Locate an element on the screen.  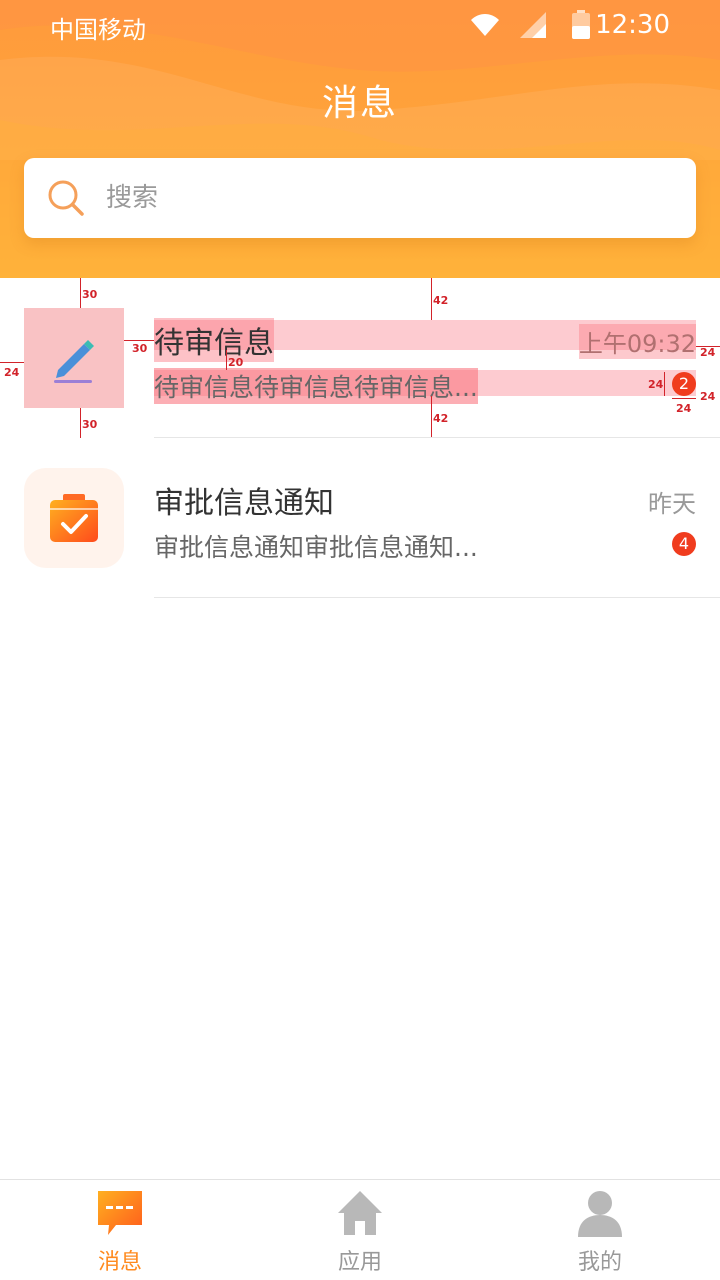
search-icon is located at coordinates (66, 198).